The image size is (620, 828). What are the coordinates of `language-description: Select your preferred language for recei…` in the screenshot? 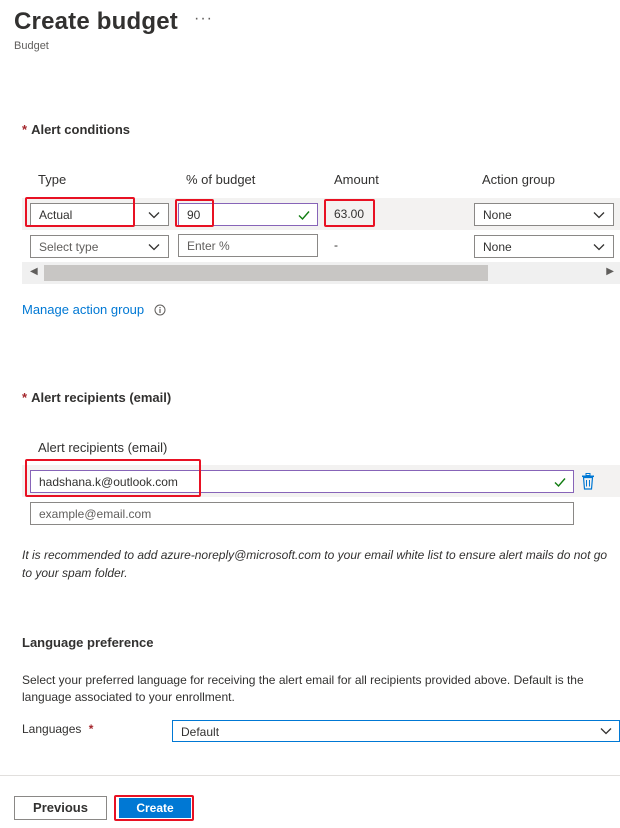 It's located at (303, 688).